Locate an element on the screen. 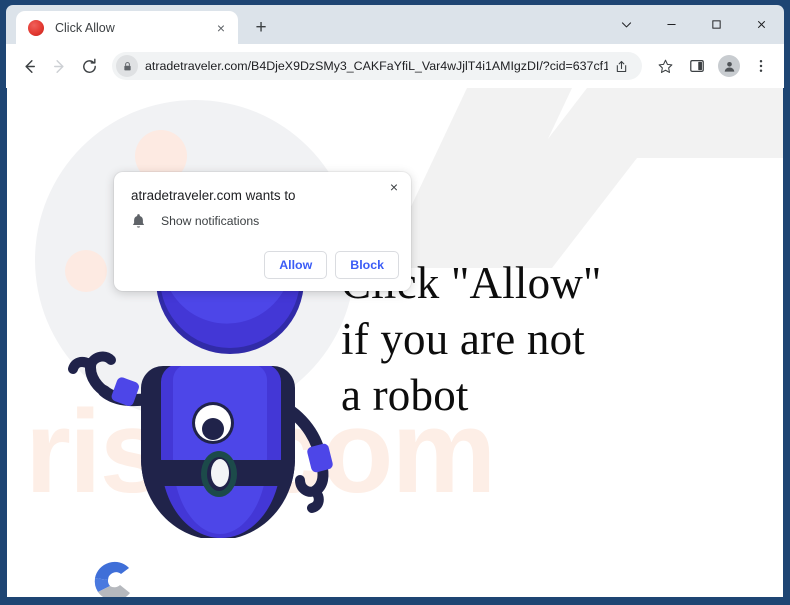  chevron-down-icon is located at coordinates (626, 25).